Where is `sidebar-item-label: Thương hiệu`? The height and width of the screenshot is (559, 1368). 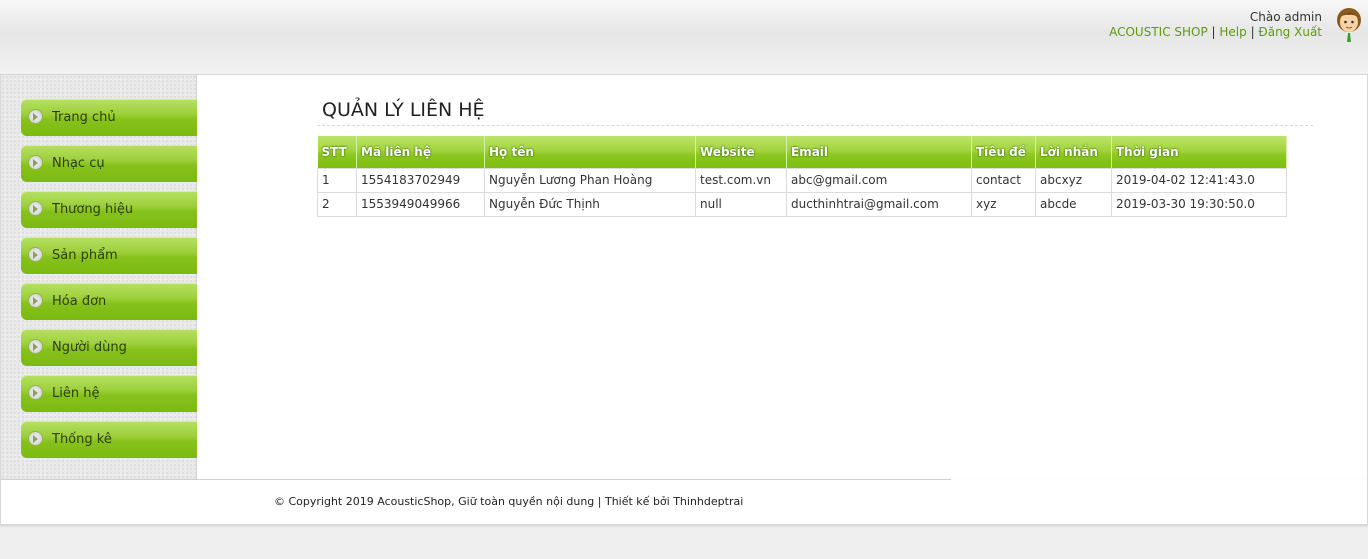
sidebar-item-label: Thương hiệu is located at coordinates (93, 209).